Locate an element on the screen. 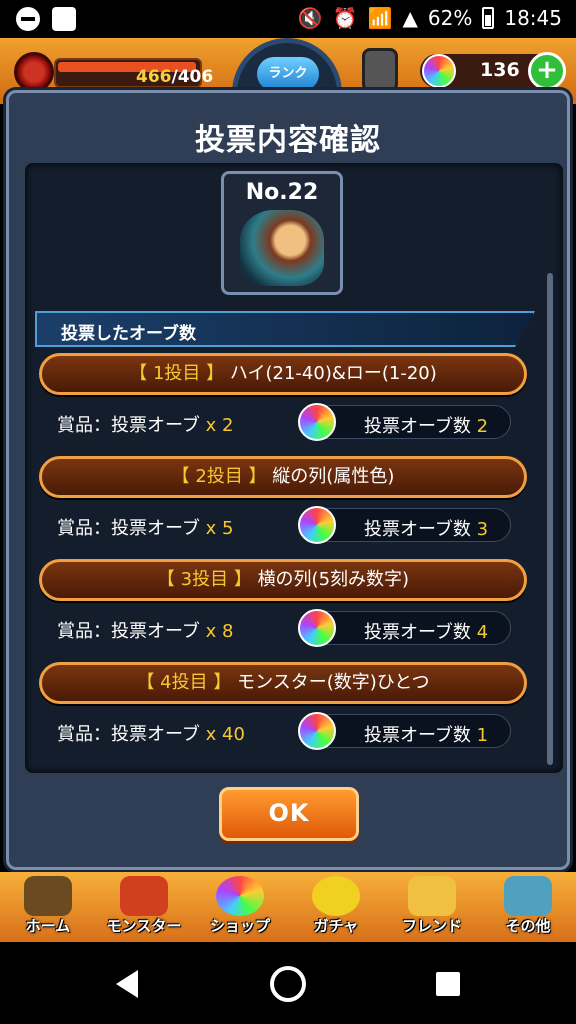  vote-bar-1: 【 1投目 】 ハイ(21-40)&ロー(1-20) is located at coordinates (283, 374).